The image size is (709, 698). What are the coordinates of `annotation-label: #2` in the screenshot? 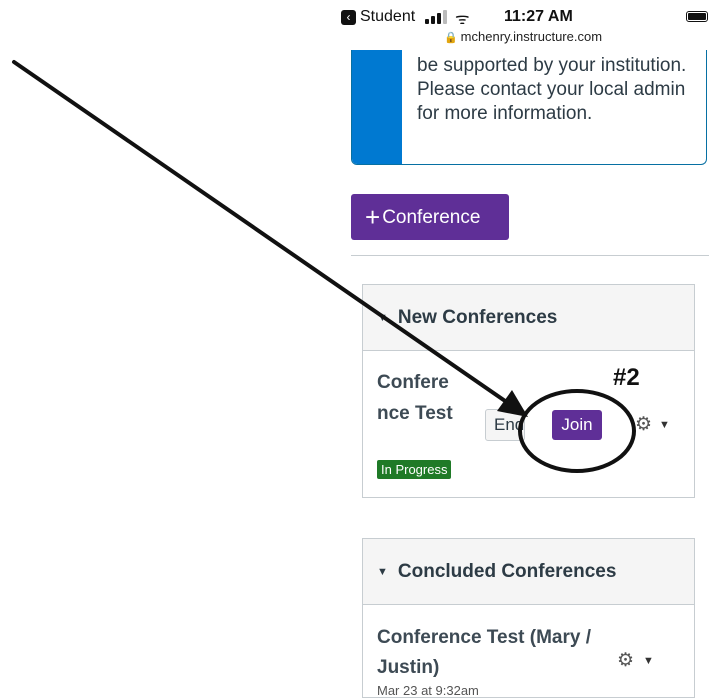 It's located at (626, 377).